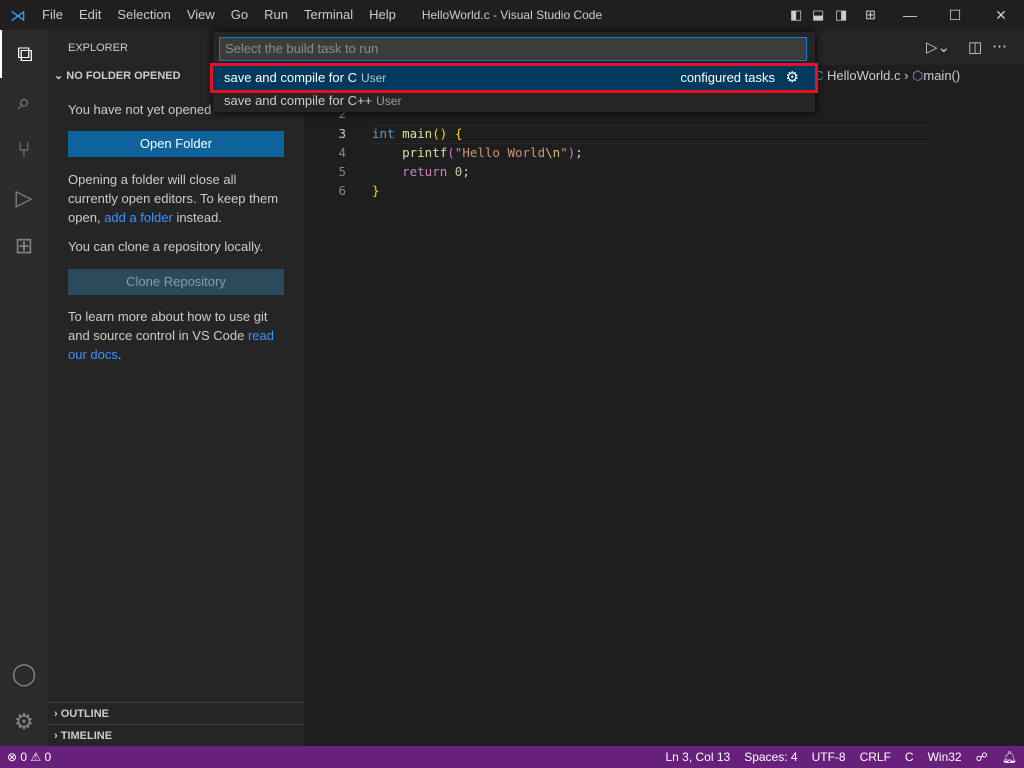  Describe the element at coordinates (123, 76) in the screenshot. I see `section-title: NO FOLDER OPENED` at that location.